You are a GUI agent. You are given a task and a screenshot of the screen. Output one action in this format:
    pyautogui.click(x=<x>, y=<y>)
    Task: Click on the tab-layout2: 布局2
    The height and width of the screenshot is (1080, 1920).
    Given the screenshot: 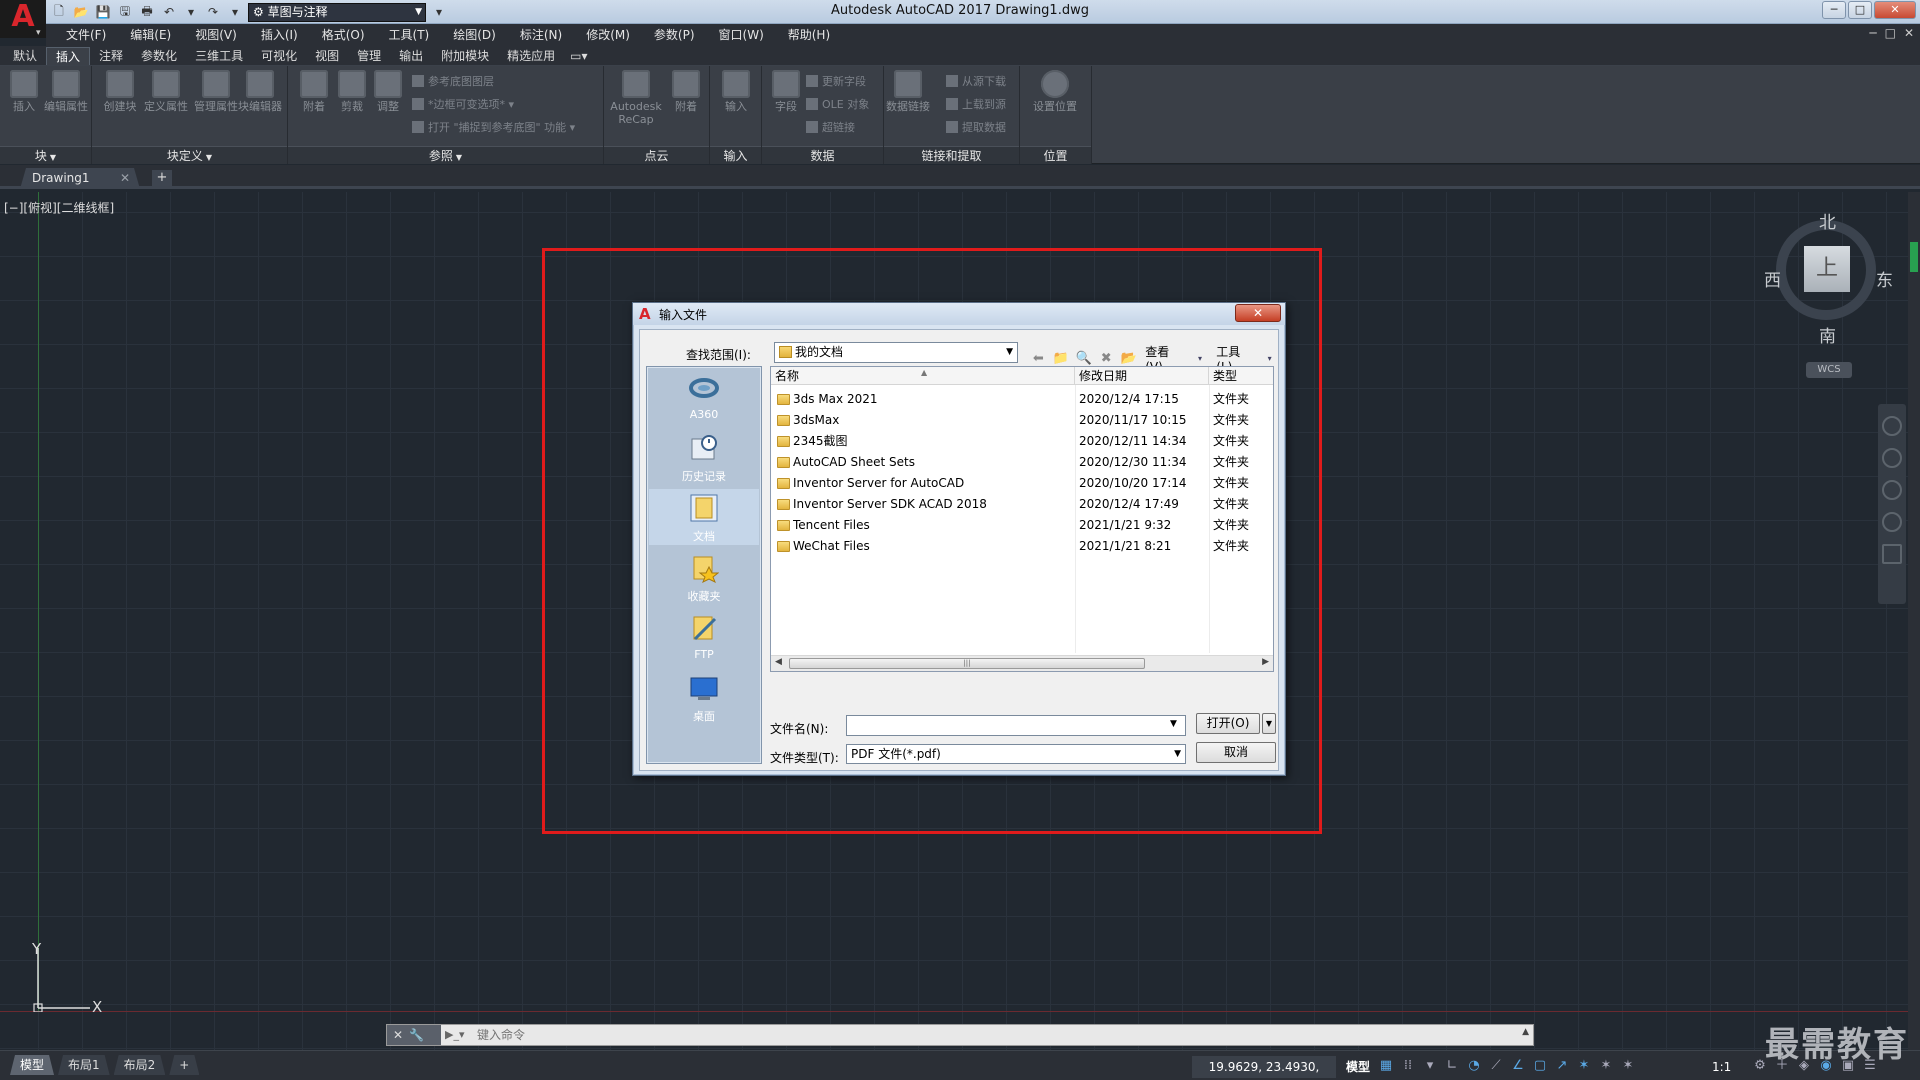 What is the action you would take?
    pyautogui.click(x=140, y=1065)
    